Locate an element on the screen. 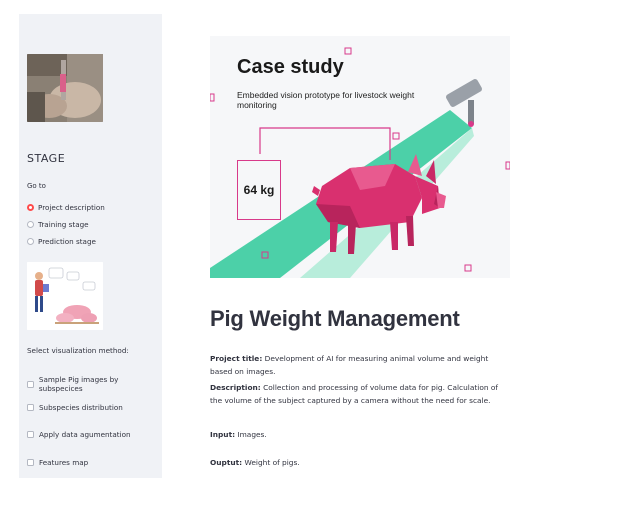 The height and width of the screenshot is (529, 623). output-label: Ouptut: is located at coordinates (226, 462).